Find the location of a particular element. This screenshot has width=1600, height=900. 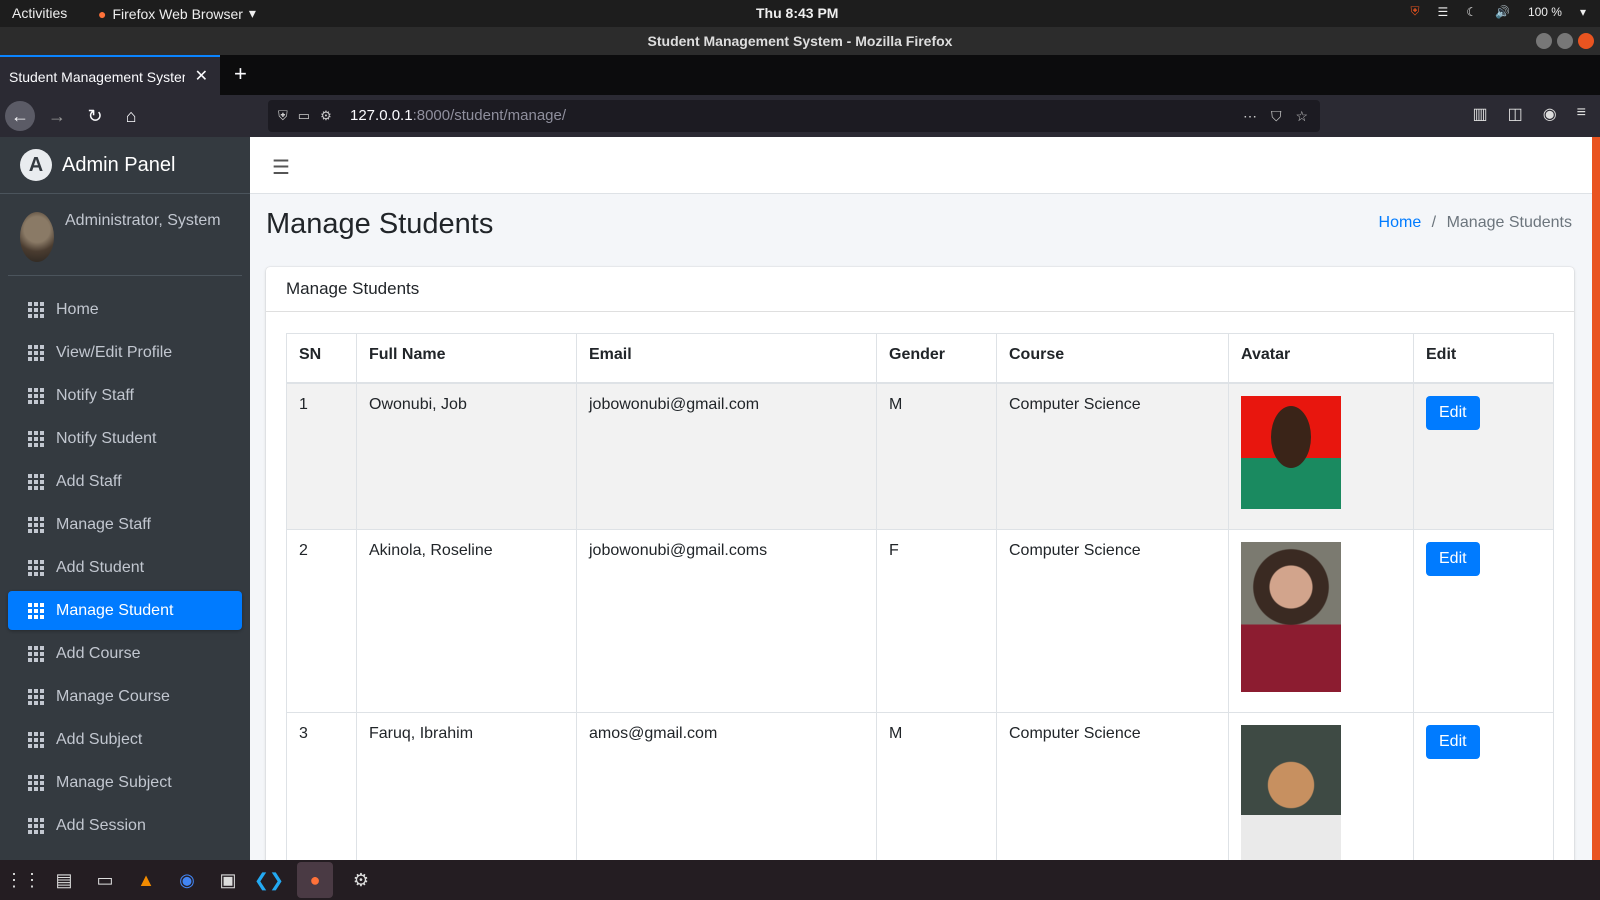

sidebar-item-manage-staff: Manage Staff is located at coordinates (125, 524).